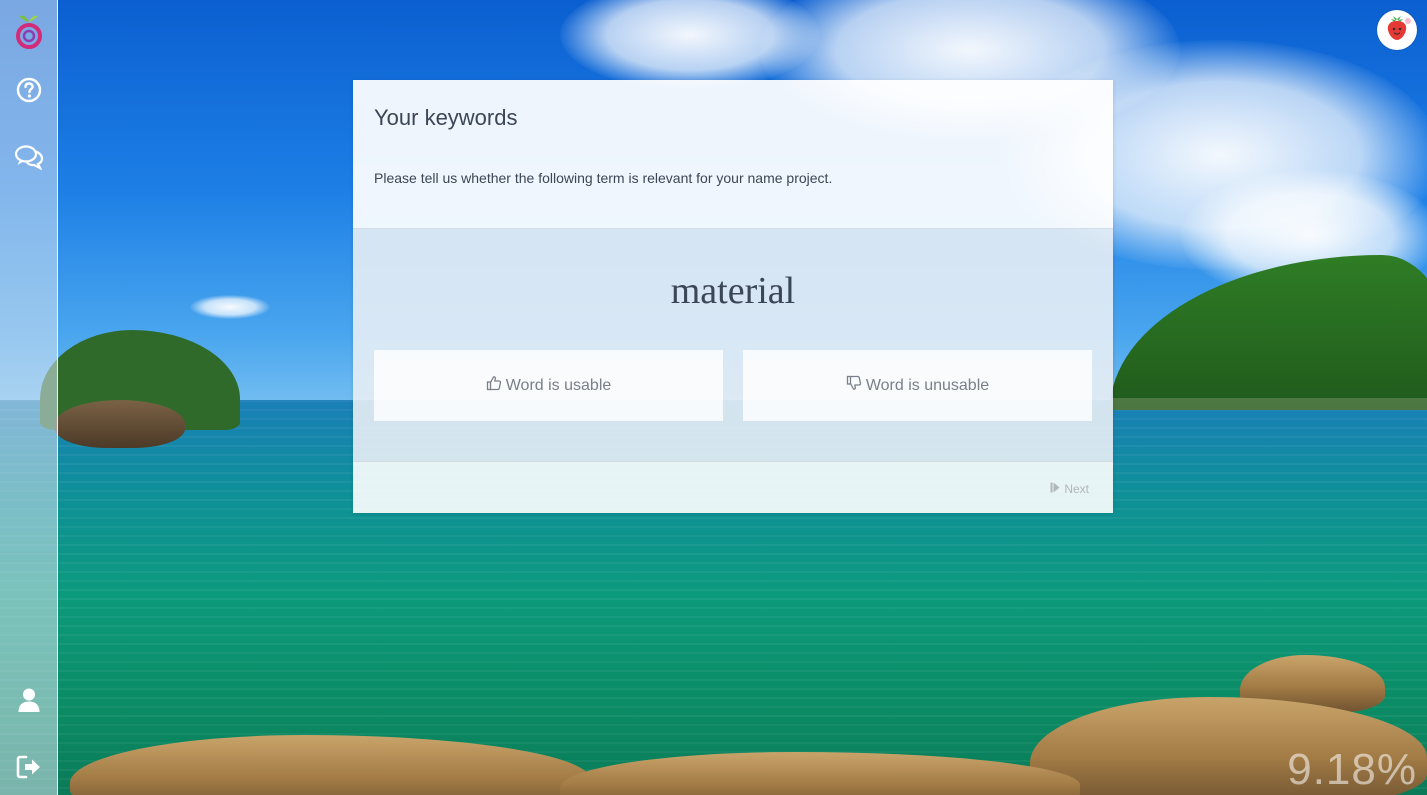 The height and width of the screenshot is (795, 1427). I want to click on sidebar, so click(29, 397).